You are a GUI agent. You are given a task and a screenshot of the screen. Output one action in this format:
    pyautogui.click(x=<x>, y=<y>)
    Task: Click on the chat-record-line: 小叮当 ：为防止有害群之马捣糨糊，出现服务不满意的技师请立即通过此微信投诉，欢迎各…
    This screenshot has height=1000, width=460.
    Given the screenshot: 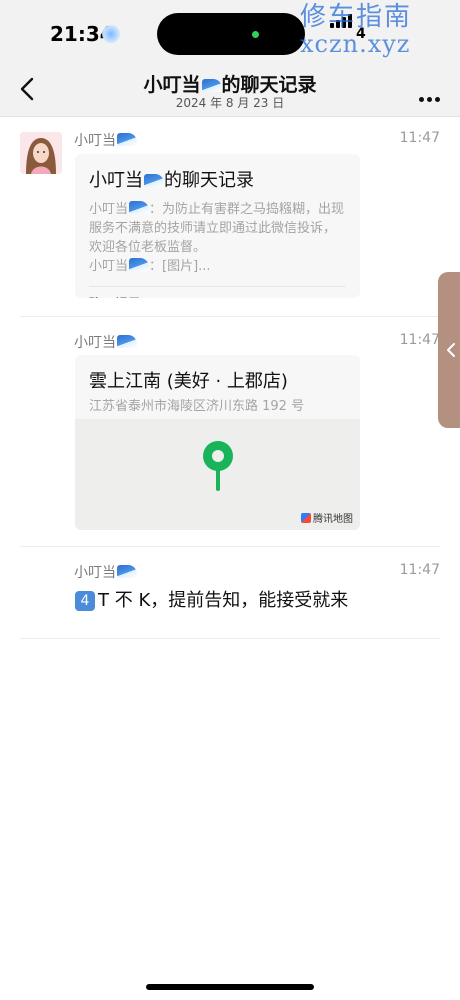 What is the action you would take?
    pyautogui.click(x=217, y=228)
    